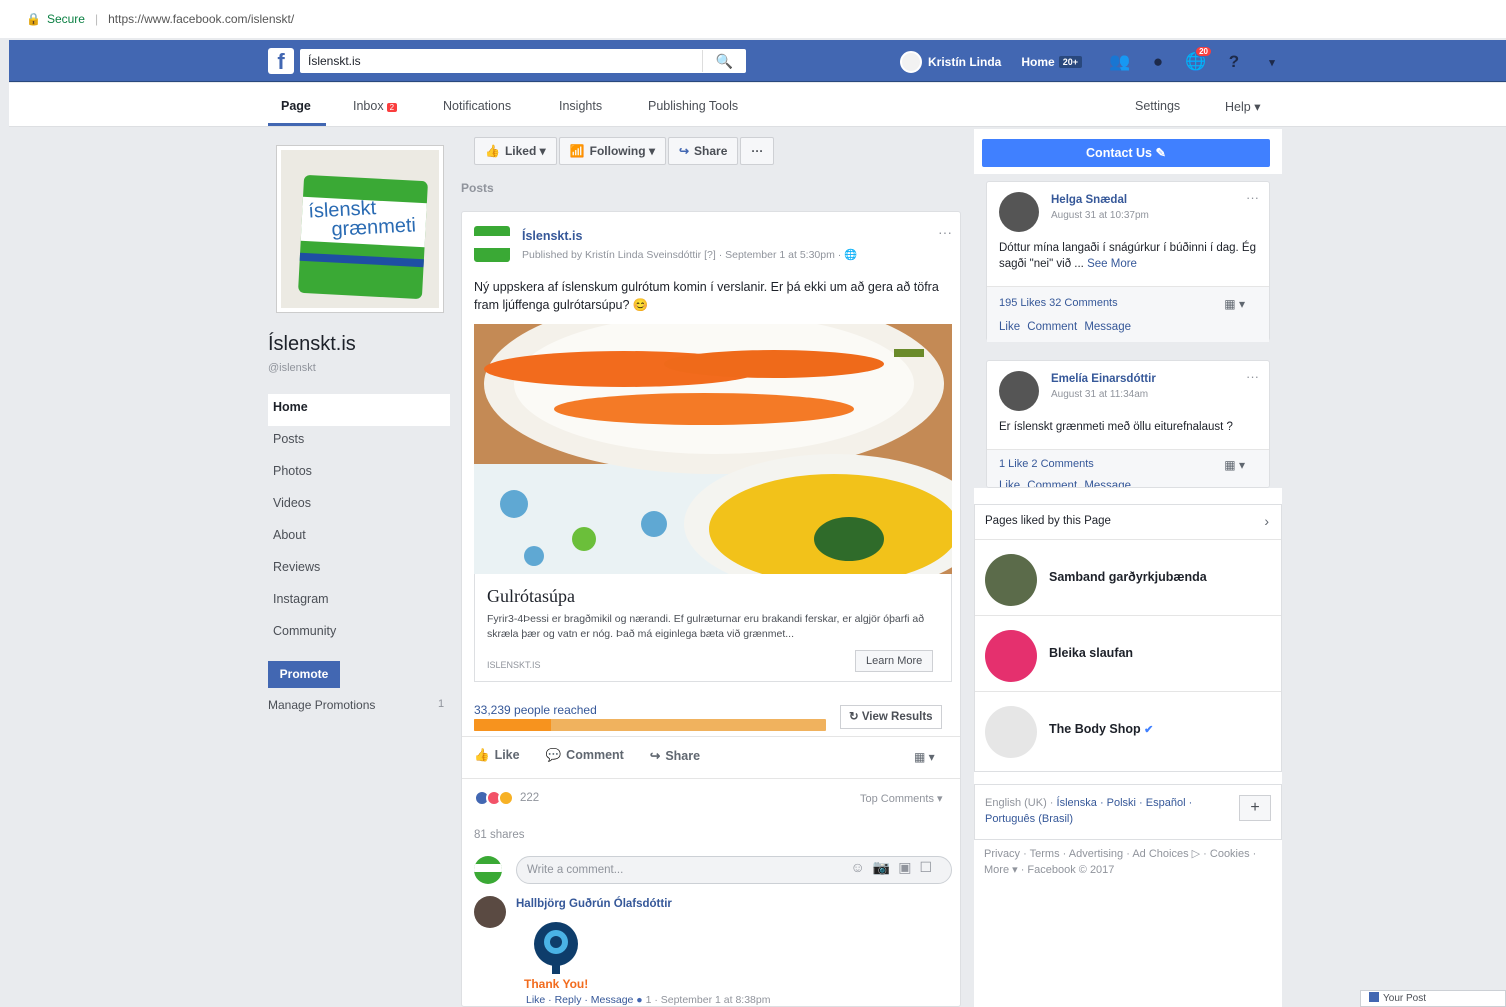 This screenshot has width=1506, height=1007. What do you see at coordinates (531, 596) in the screenshot?
I see `link-title: Gulrótasúpa` at bounding box center [531, 596].